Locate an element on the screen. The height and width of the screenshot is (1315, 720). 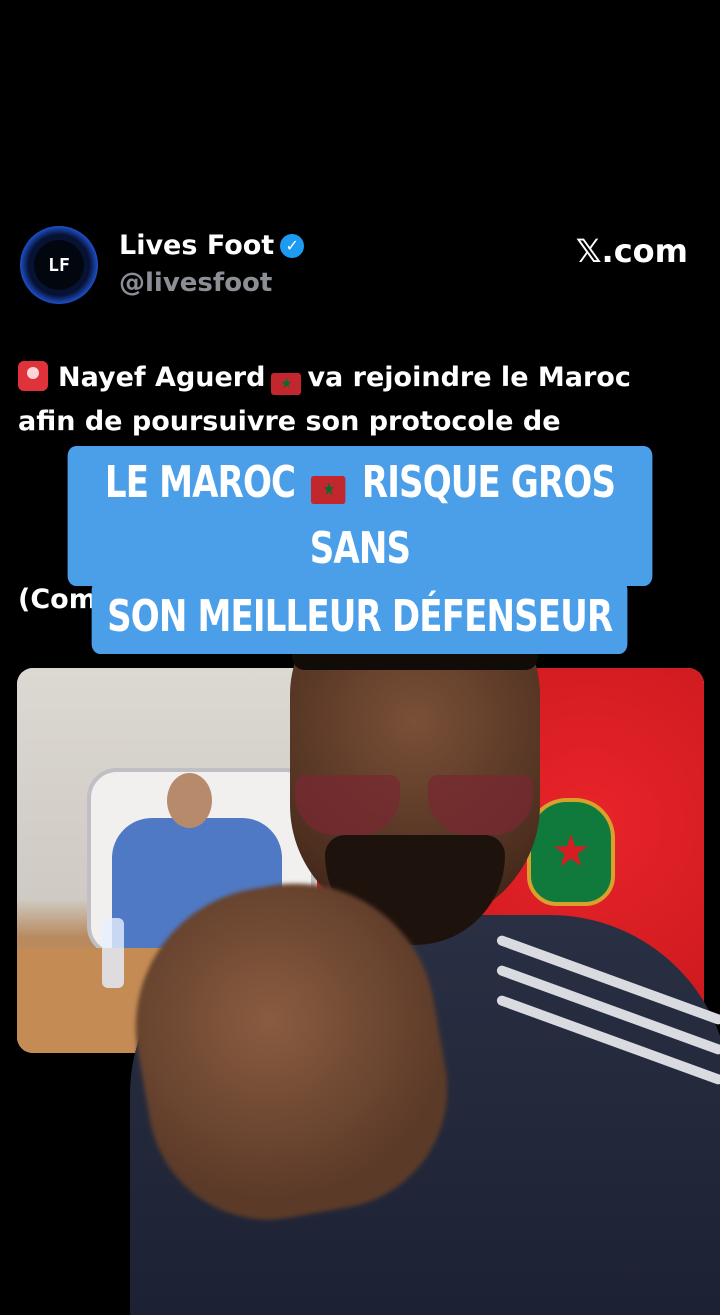
tweet-line-2: afin de poursuivre son protocole de is located at coordinates (289, 421).